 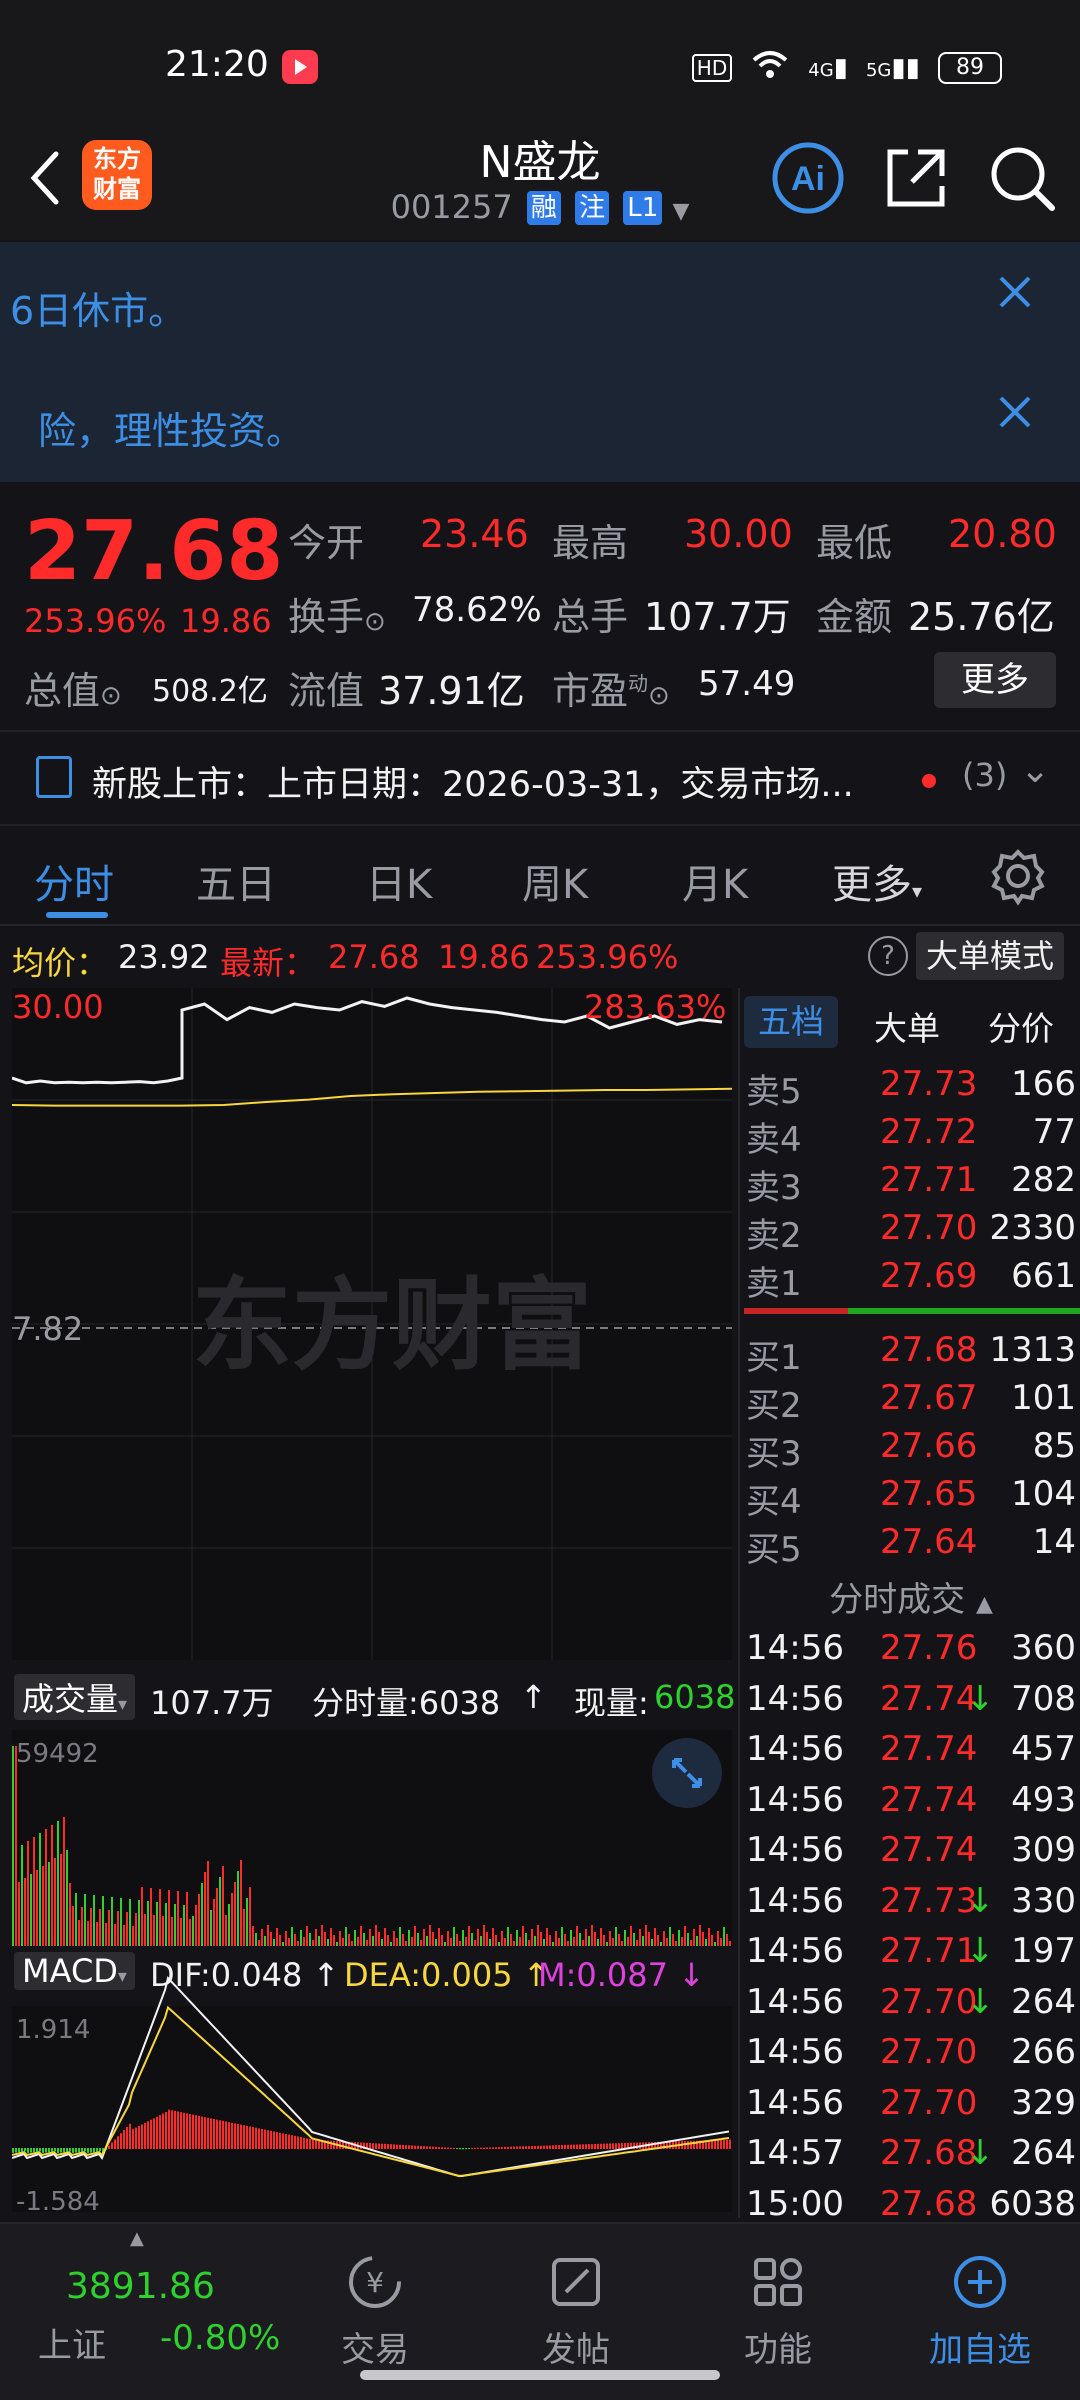 What do you see at coordinates (910, 2107) in the screenshot?
I see `tick-row: 14:56 27.70 329` at bounding box center [910, 2107].